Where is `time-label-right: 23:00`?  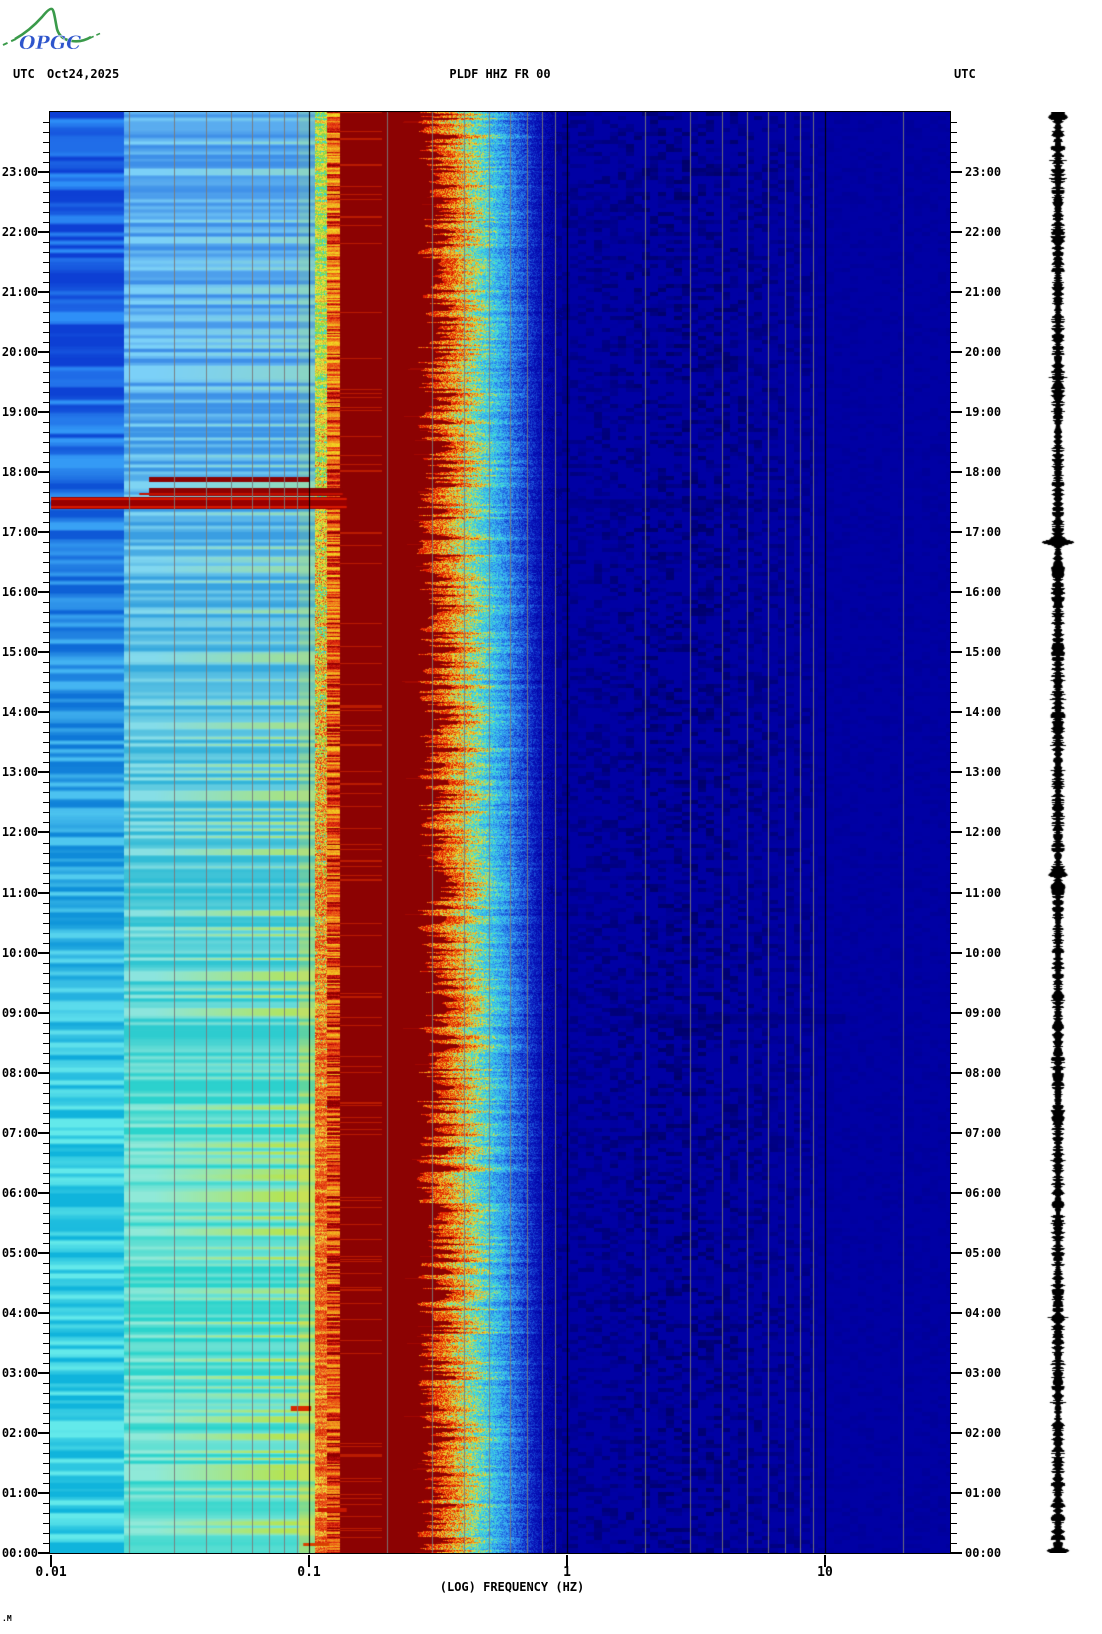 time-label-right: 23:00 is located at coordinates (983, 172).